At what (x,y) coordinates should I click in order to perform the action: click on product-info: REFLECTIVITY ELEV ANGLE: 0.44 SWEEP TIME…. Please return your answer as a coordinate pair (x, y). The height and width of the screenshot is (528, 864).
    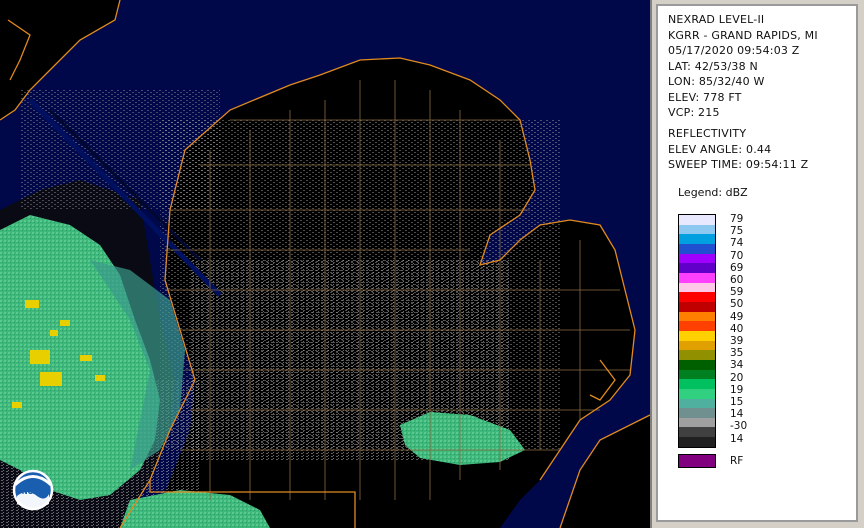
    Looking at the image, I should click on (738, 149).